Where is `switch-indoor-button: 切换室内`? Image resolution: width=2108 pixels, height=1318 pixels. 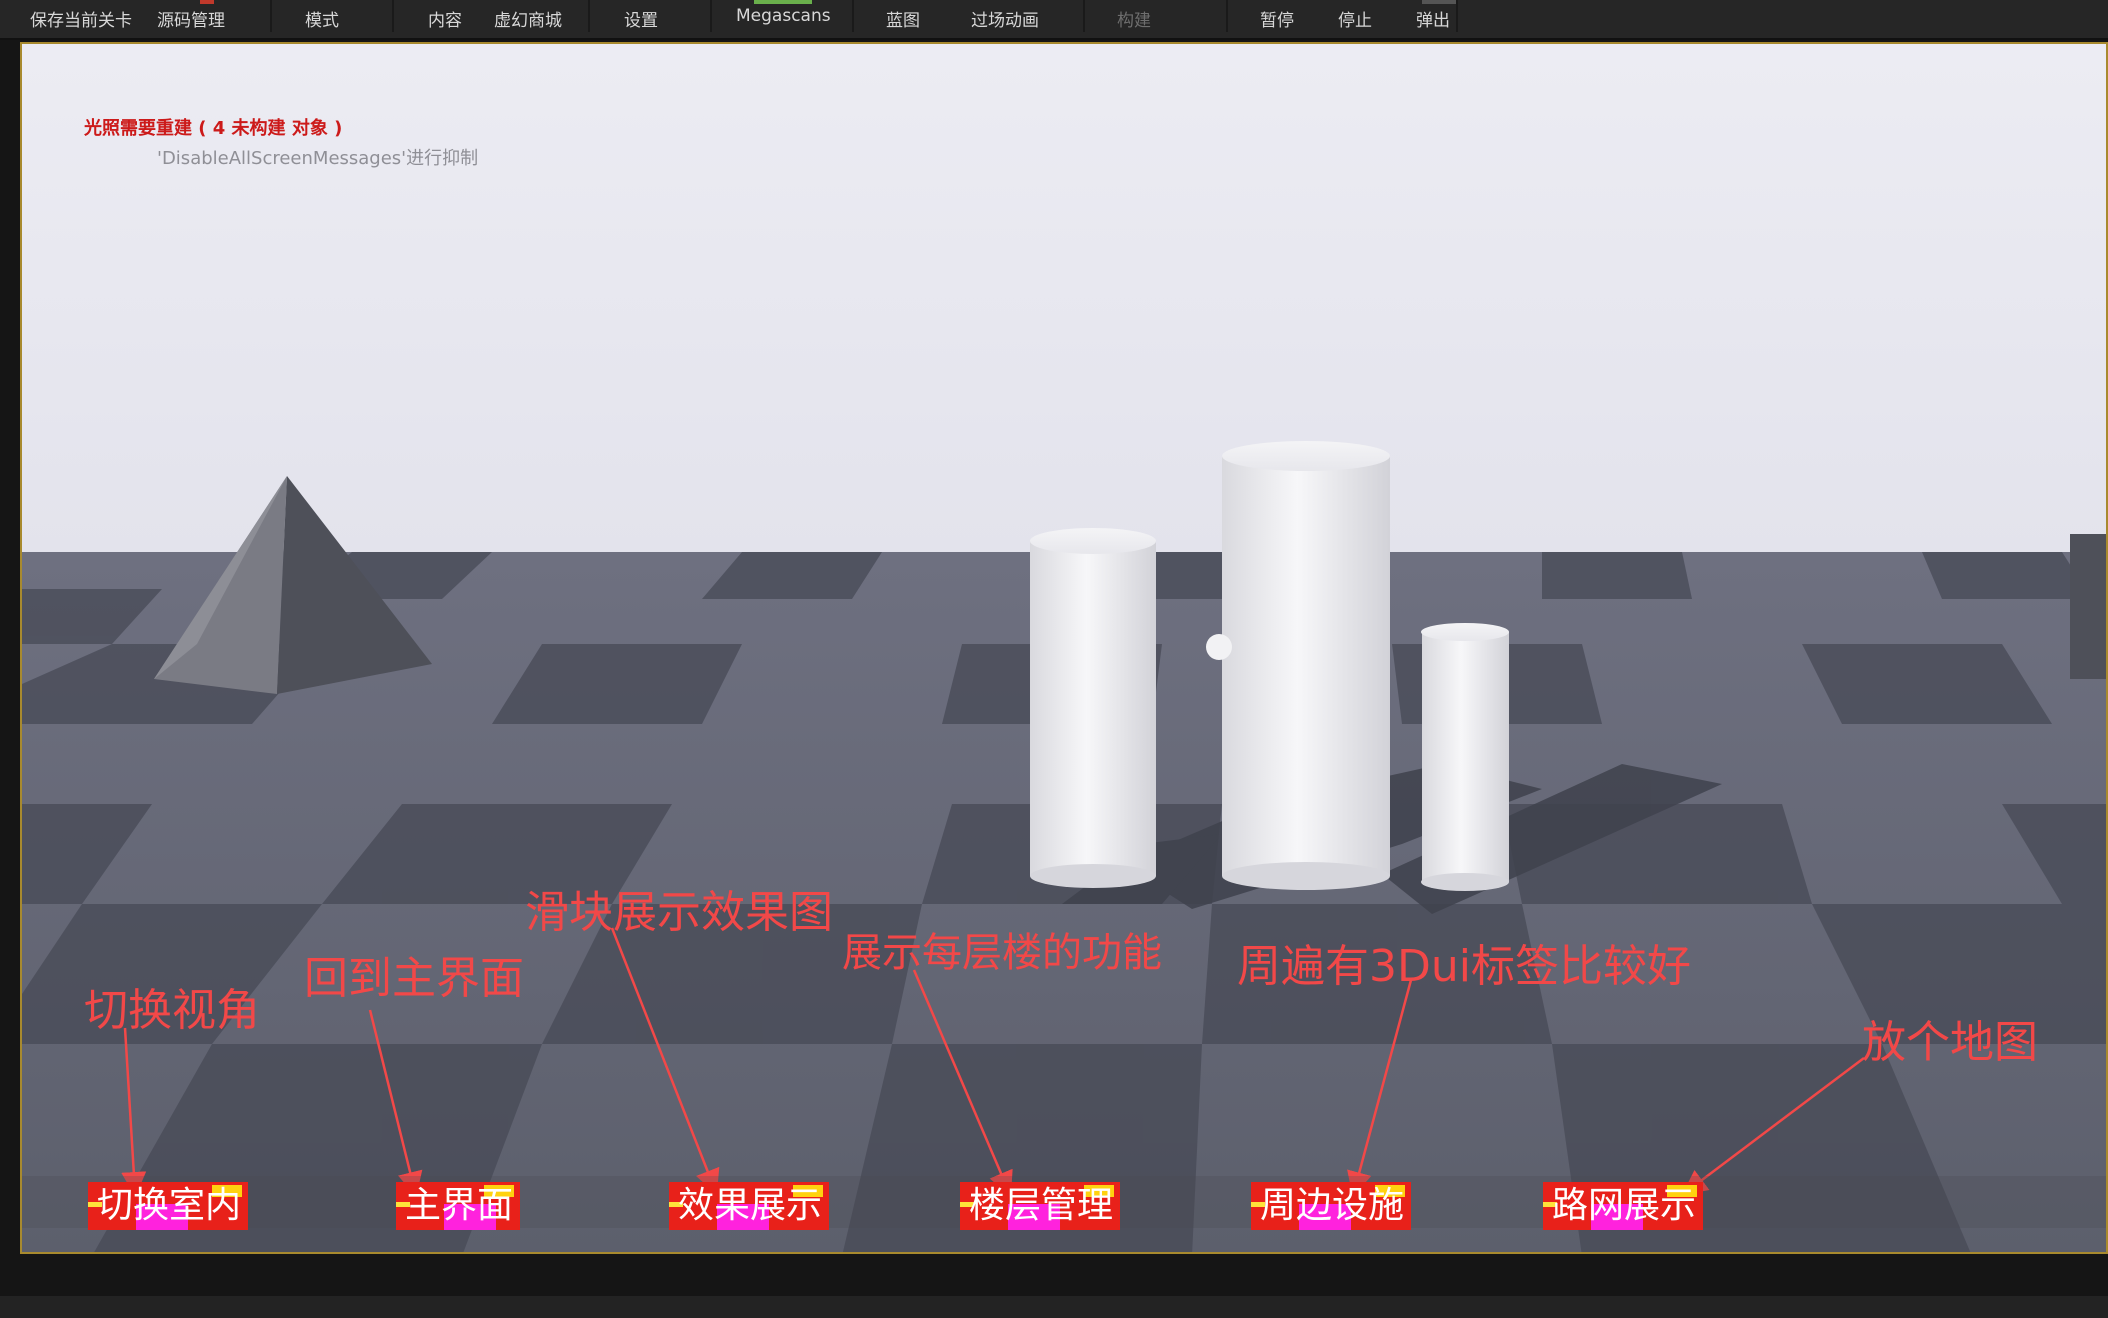
switch-indoor-button: 切换室内 is located at coordinates (168, 1206).